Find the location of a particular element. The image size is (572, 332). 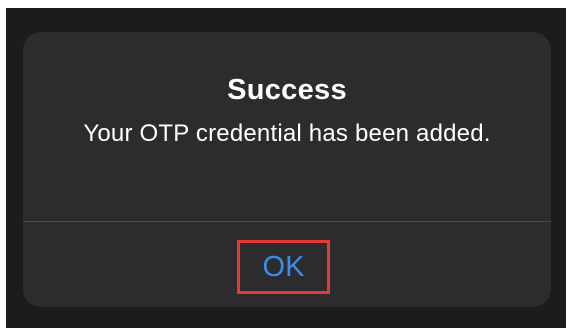

alert-message: Your OTP credential has been added. is located at coordinates (287, 133).